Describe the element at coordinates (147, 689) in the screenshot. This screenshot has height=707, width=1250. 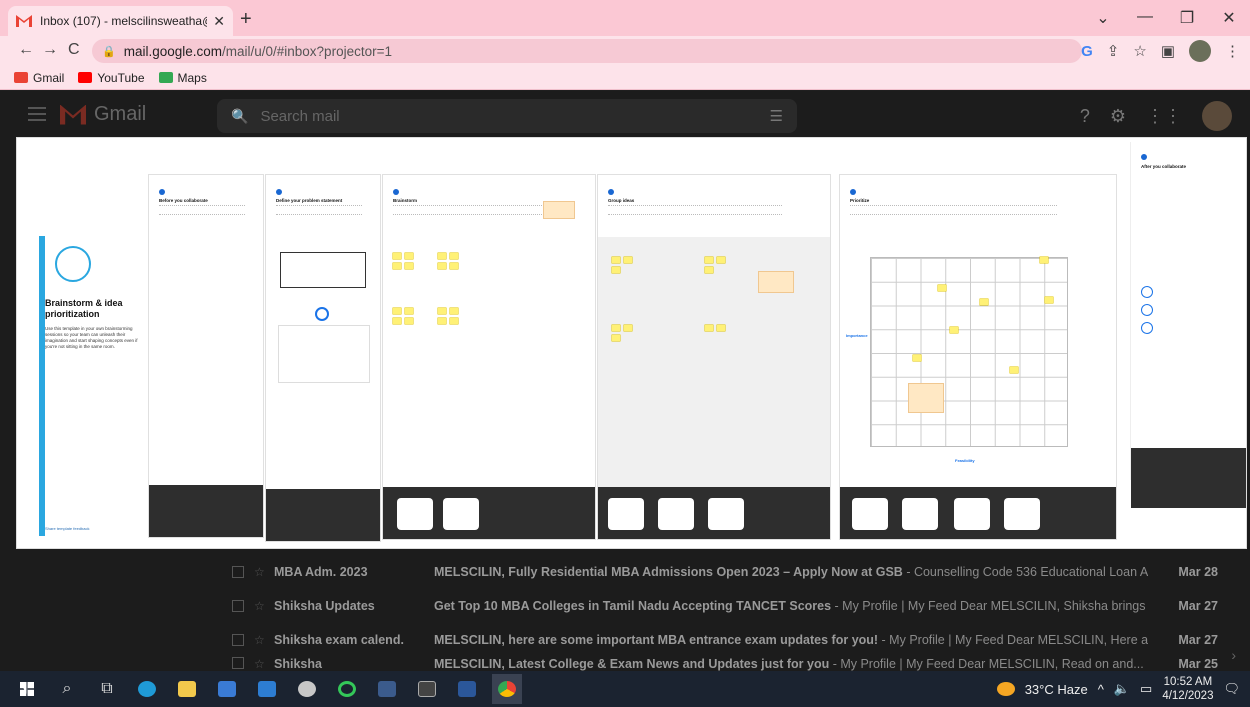
I see `edge-icon` at that location.